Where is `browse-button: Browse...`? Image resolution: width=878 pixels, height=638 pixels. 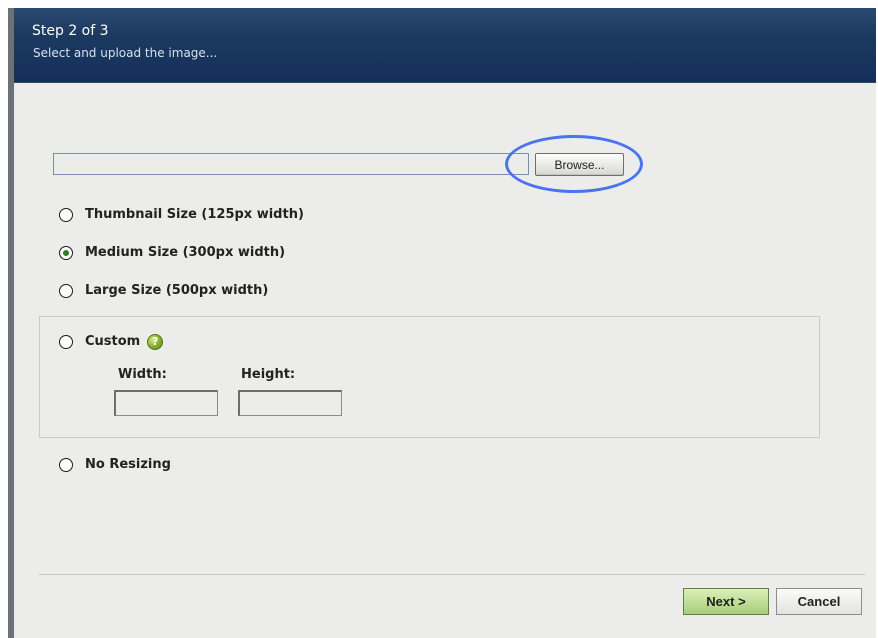
browse-button: Browse... is located at coordinates (579, 164).